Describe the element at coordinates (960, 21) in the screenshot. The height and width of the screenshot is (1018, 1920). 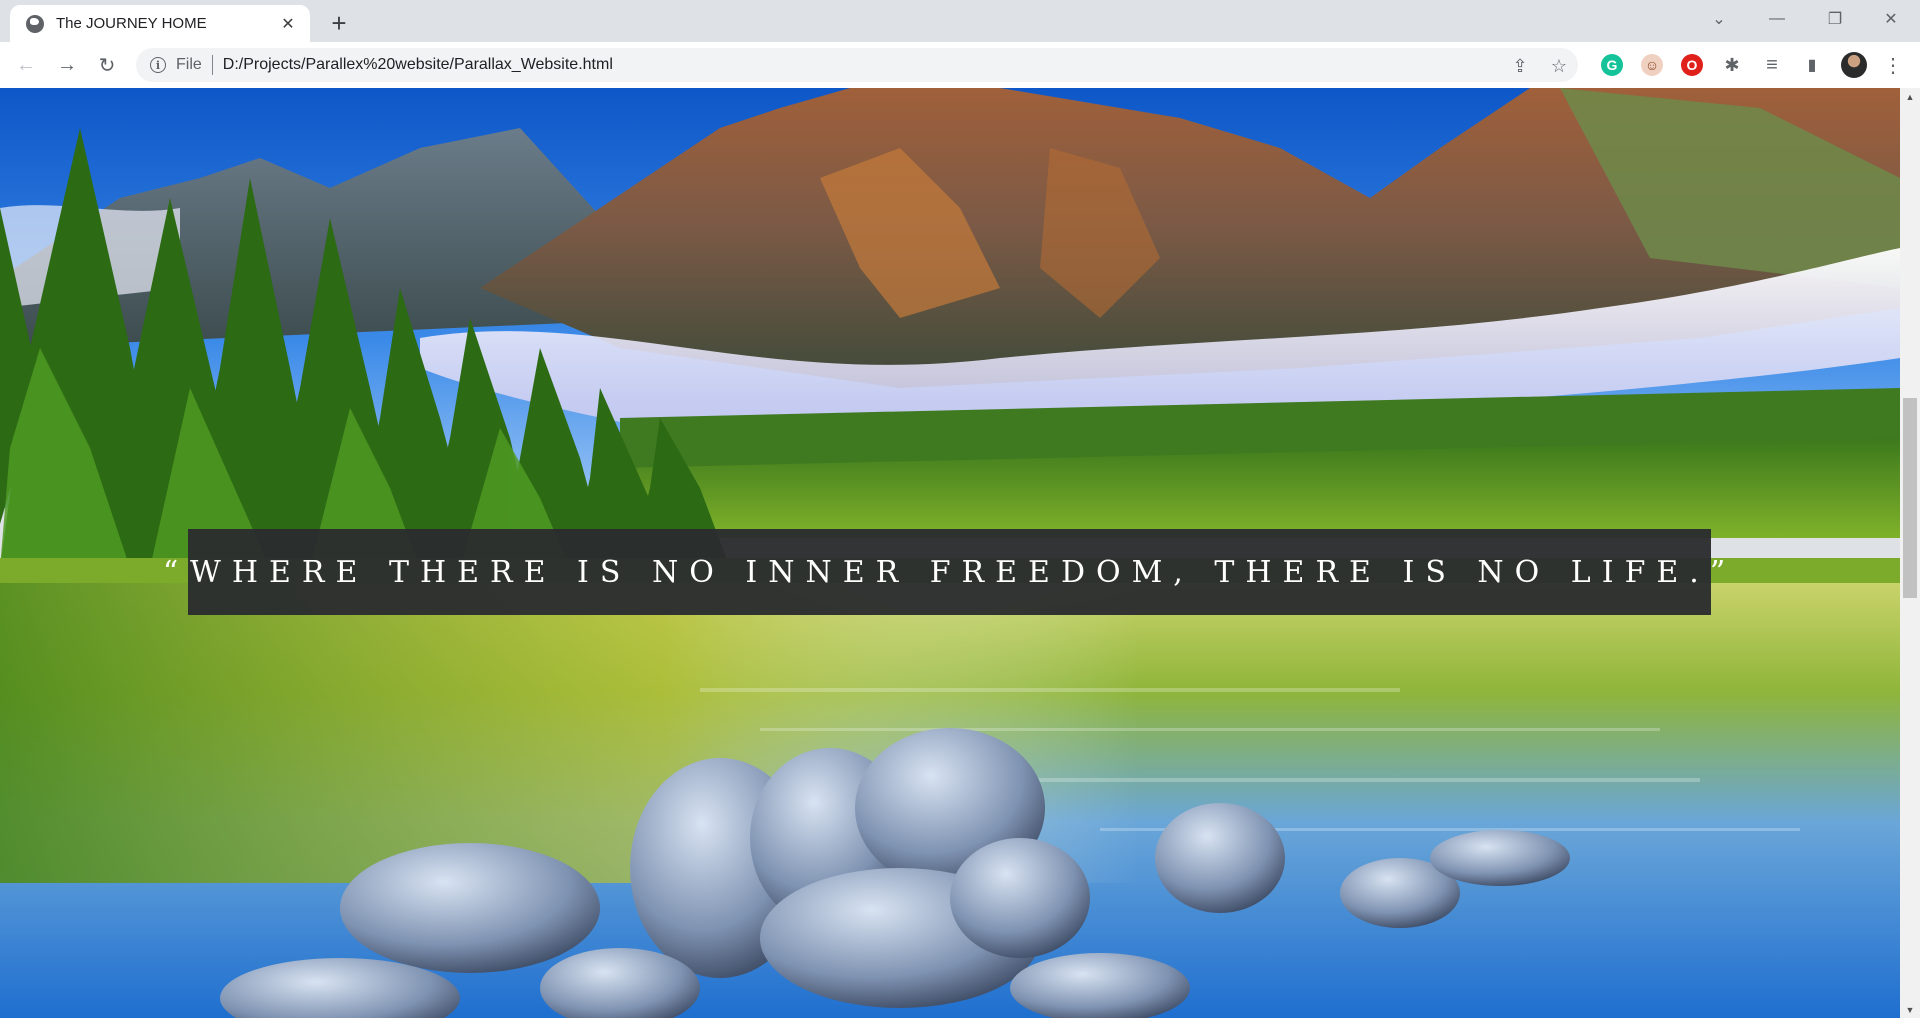
I see `tab-strip: The JOURNEY HOME ✕ + ⌄ — ❐ ✕` at that location.